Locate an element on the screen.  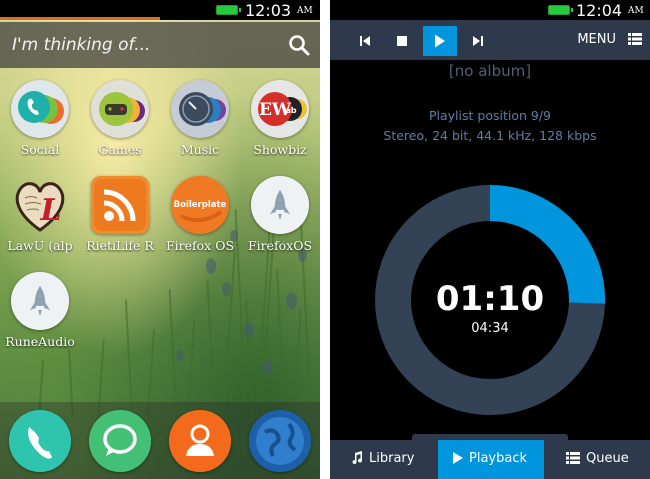
tab-label: Playback is located at coordinates (498, 458).